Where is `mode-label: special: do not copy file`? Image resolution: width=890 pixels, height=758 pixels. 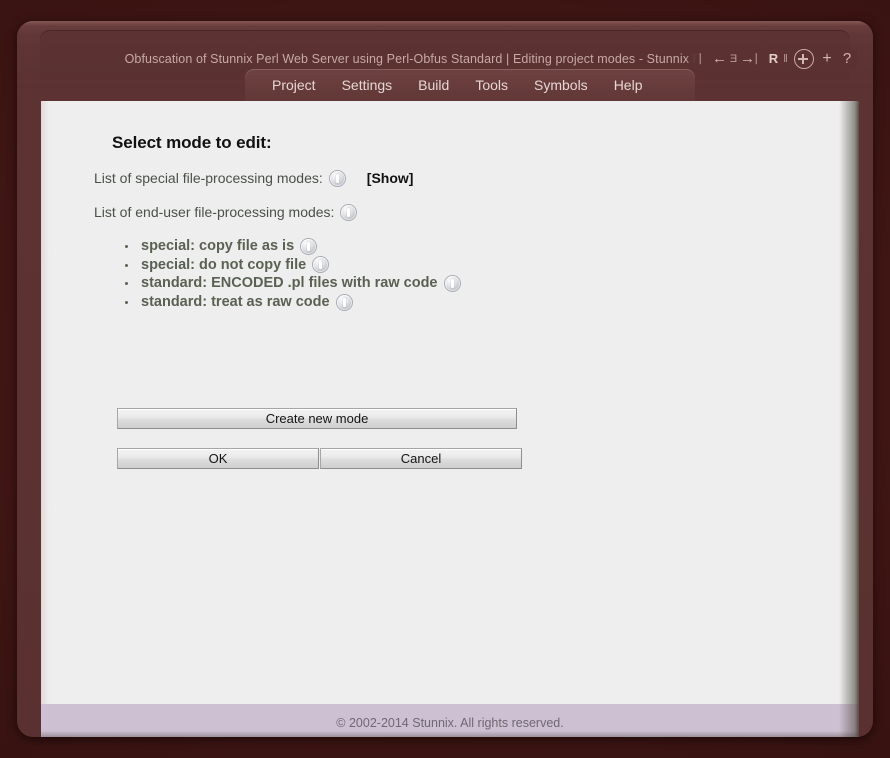 mode-label: special: do not copy file is located at coordinates (223, 265).